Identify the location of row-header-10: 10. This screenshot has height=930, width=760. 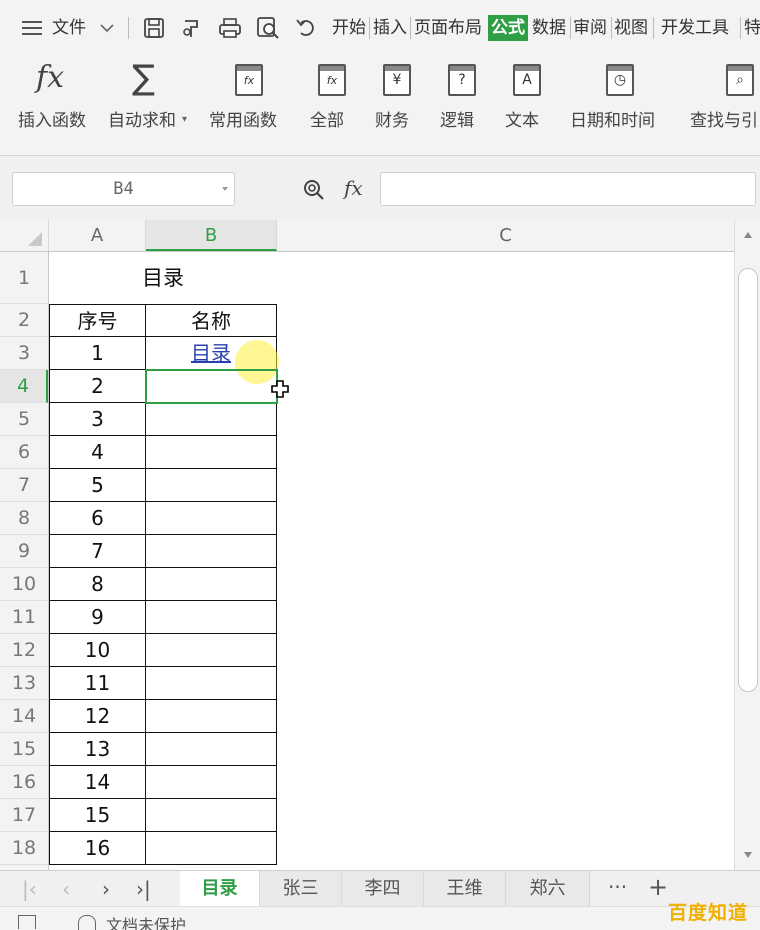
(24, 584).